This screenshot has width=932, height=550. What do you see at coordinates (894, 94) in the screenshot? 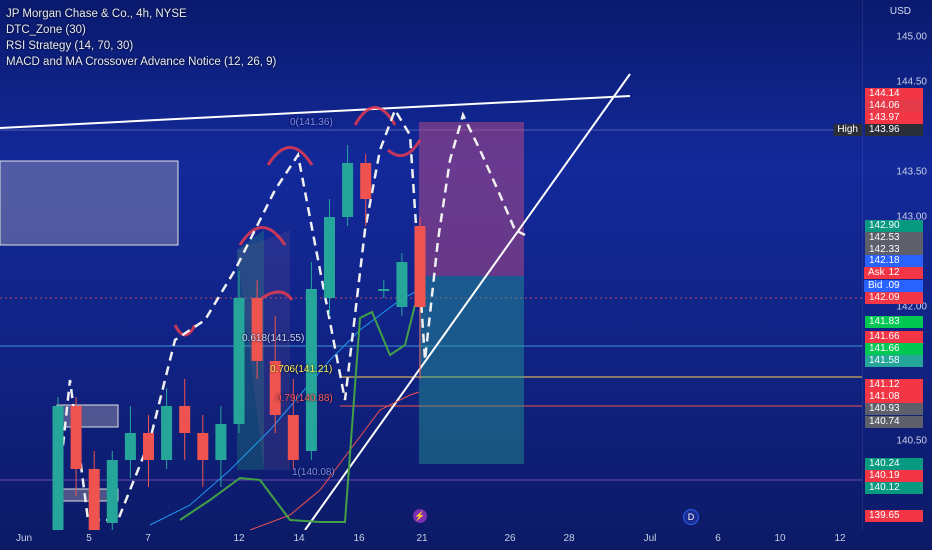
I see `price-tag: 144.14` at bounding box center [894, 94].